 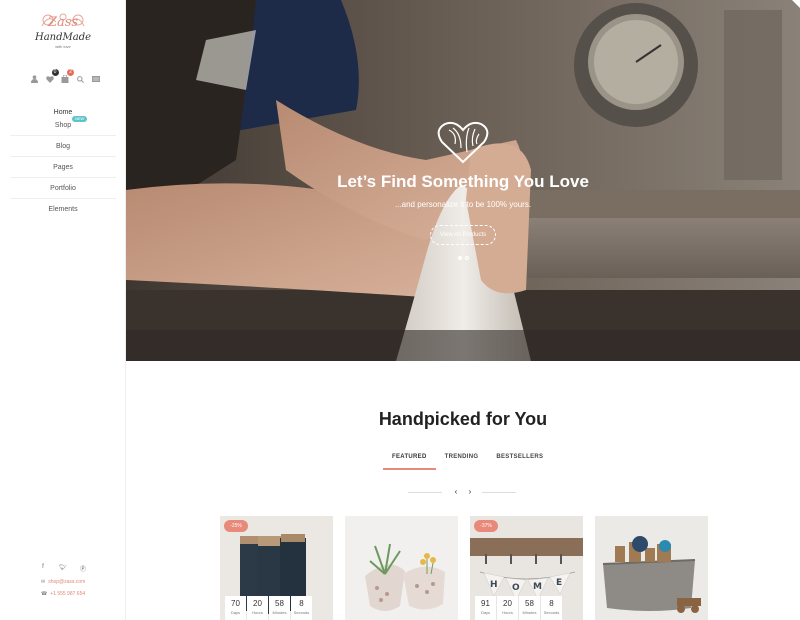 I want to click on svg-text: M, so click(x=537, y=587).